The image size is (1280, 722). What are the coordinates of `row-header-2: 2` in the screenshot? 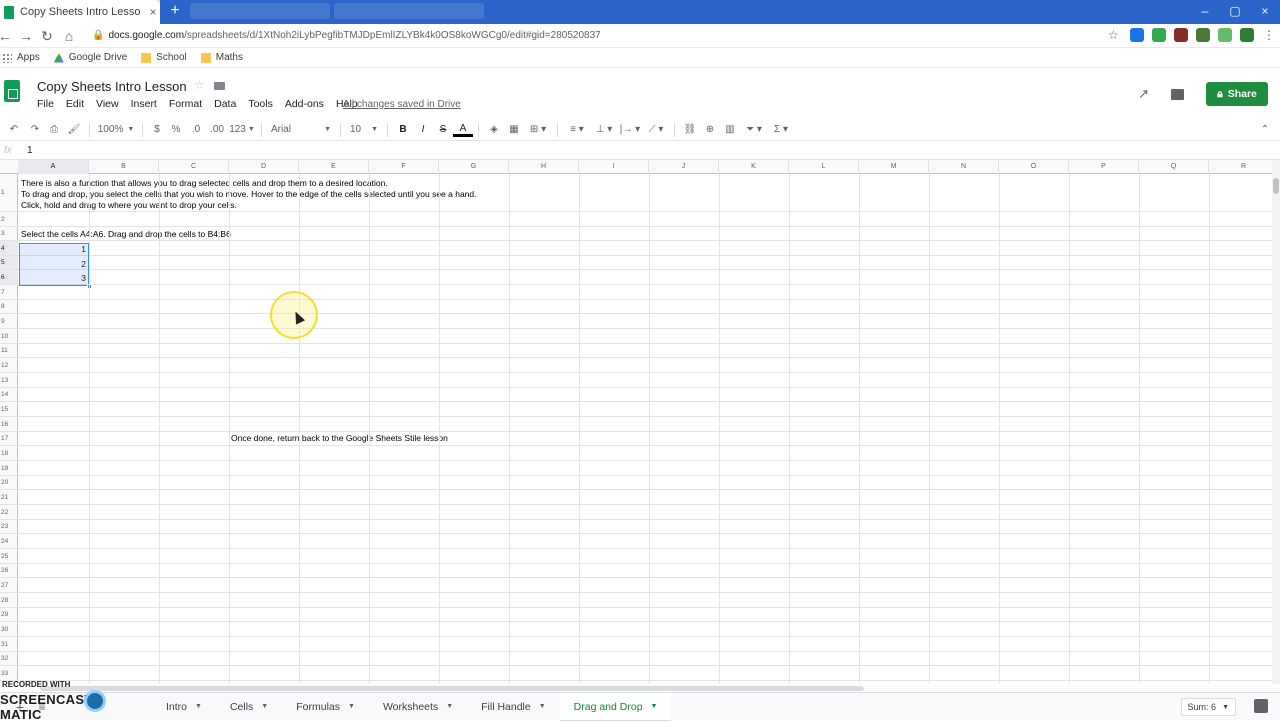 It's located at (9, 219).